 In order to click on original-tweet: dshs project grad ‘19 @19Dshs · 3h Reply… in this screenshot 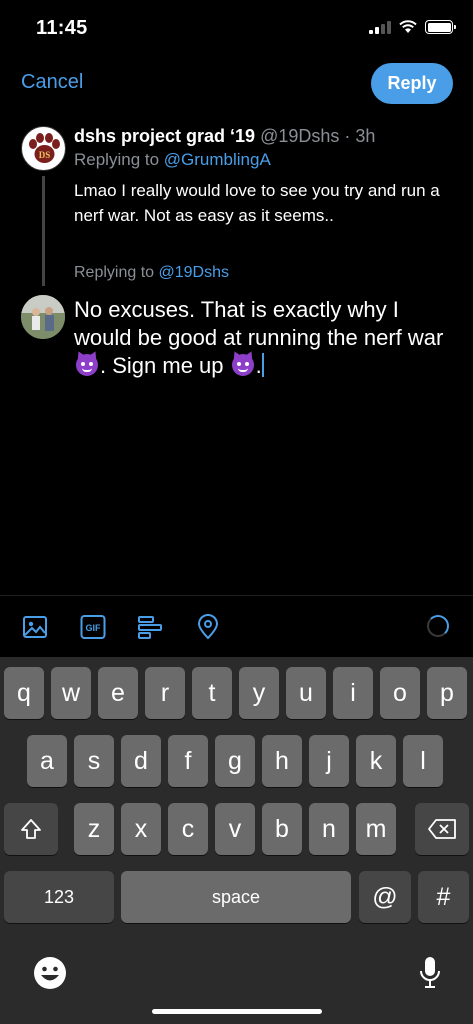, I will do `click(264, 176)`.